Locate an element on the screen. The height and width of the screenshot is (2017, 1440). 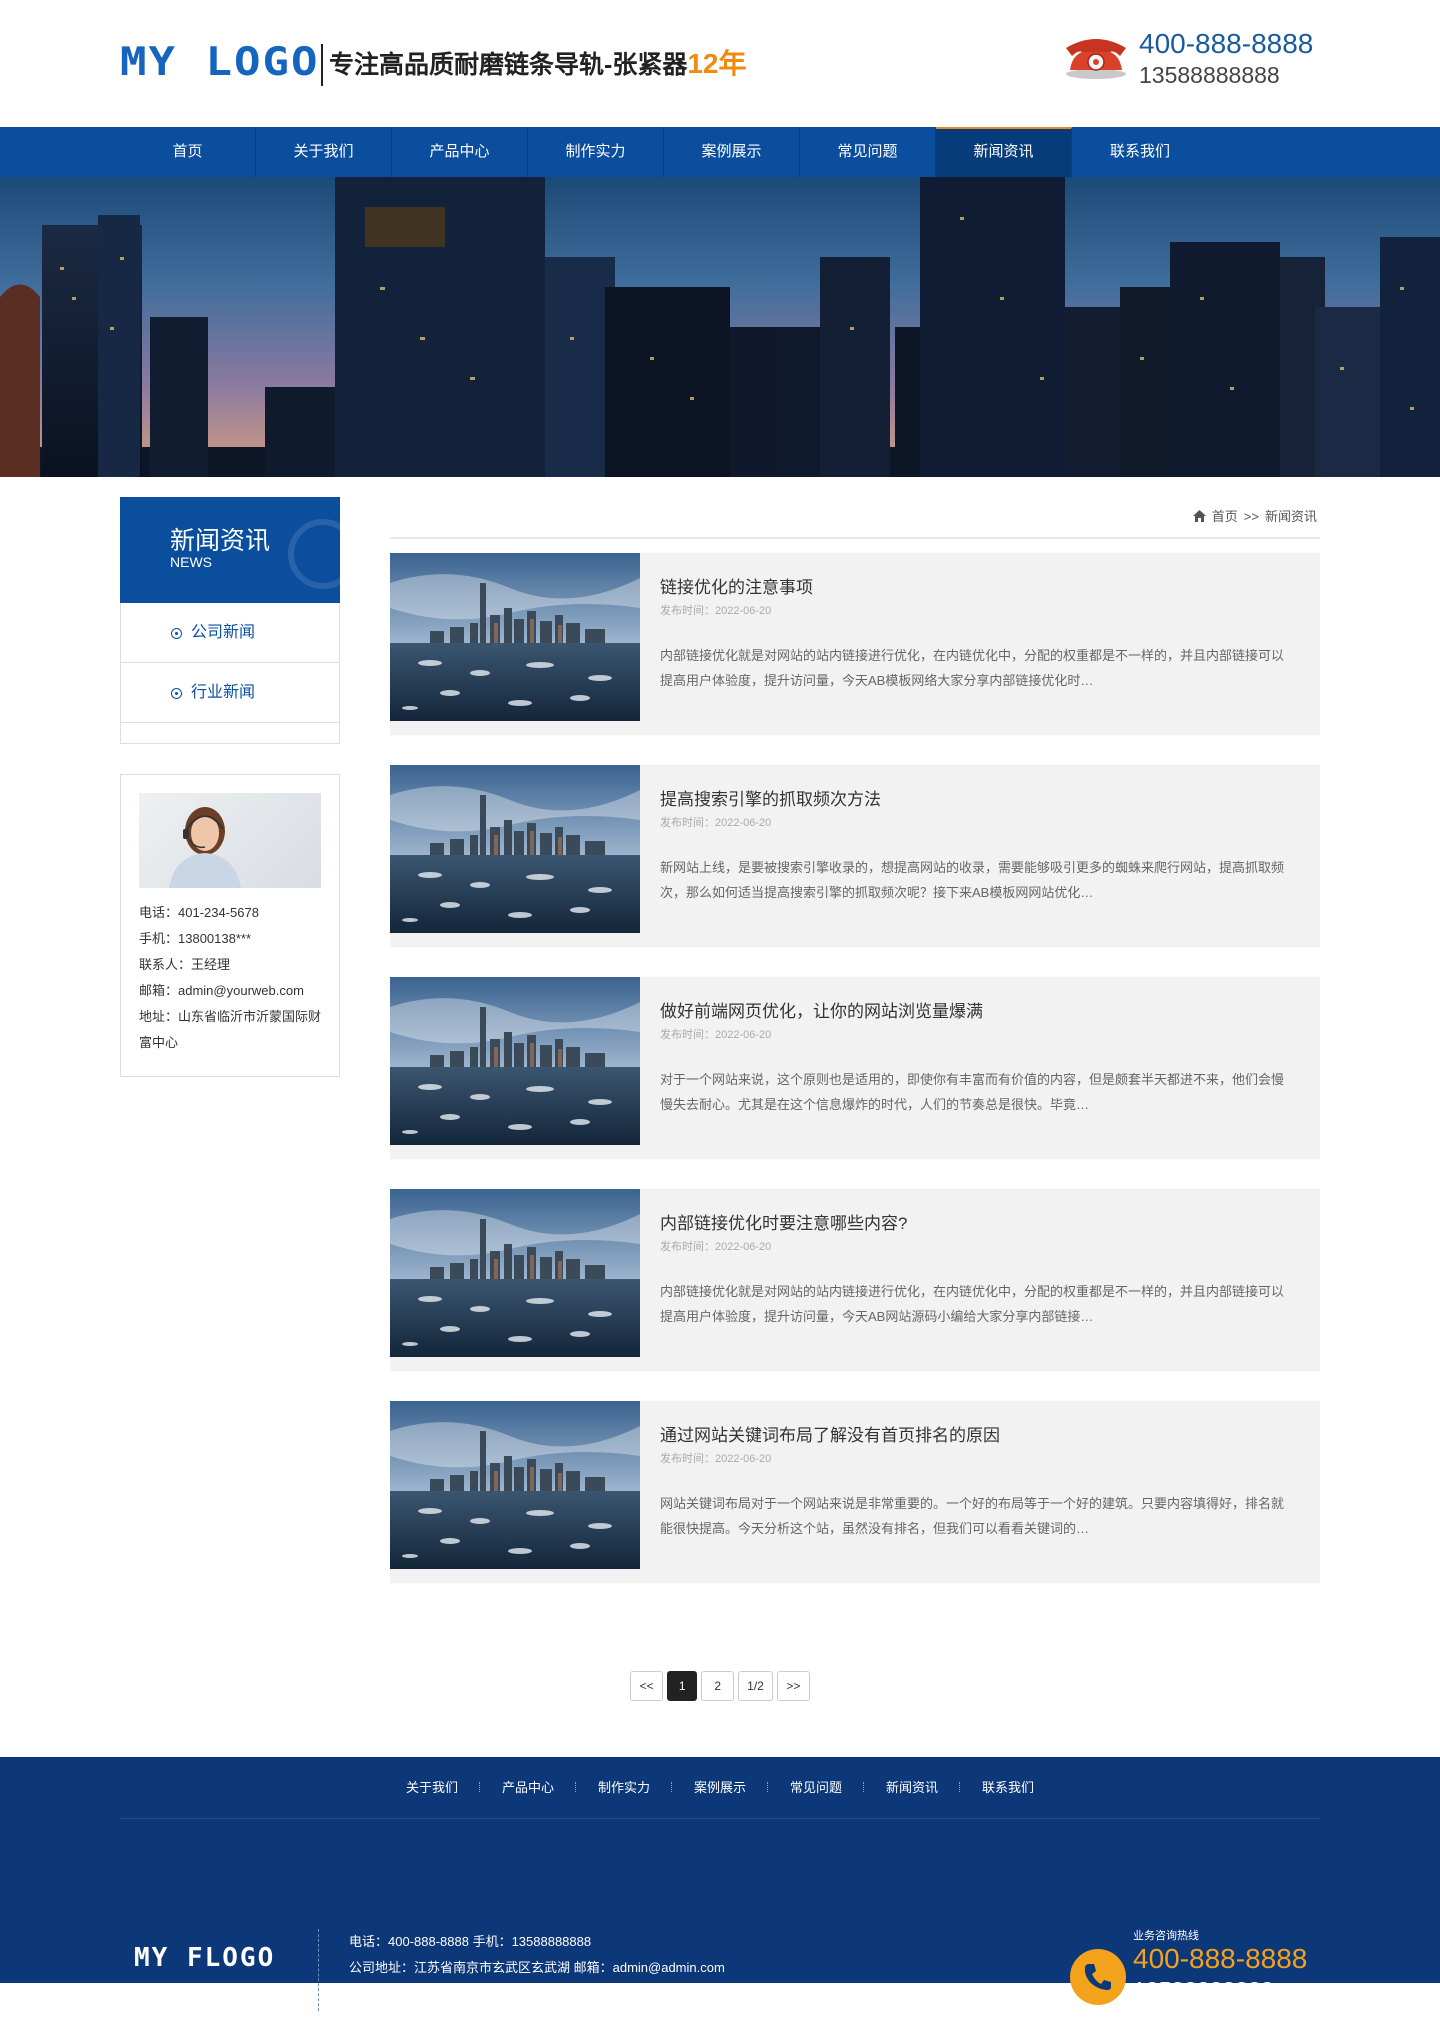
footer-link-cases: 案例展示 is located at coordinates (720, 1787).